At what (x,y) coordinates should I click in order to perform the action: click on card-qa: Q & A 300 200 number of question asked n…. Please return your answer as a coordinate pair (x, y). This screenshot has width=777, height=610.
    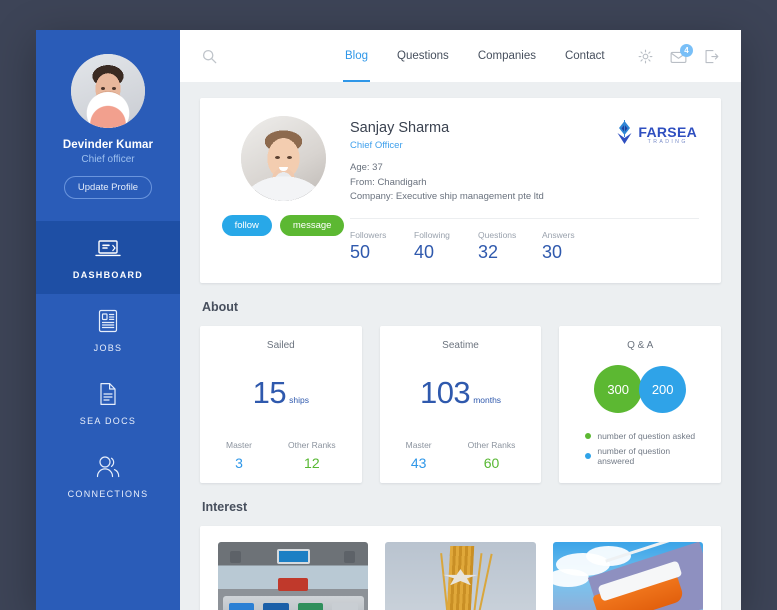
    Looking at the image, I should click on (640, 405).